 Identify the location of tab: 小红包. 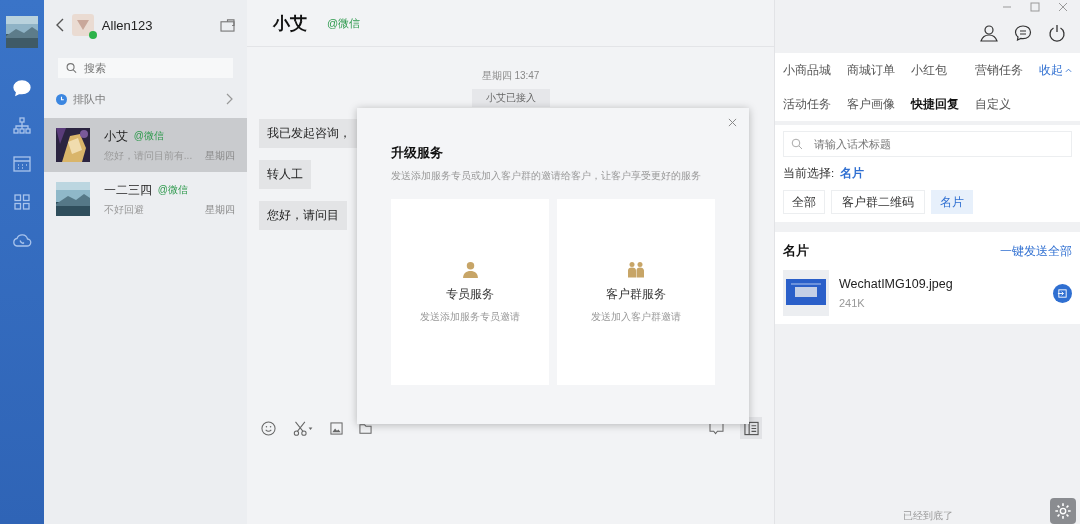
(943, 70).